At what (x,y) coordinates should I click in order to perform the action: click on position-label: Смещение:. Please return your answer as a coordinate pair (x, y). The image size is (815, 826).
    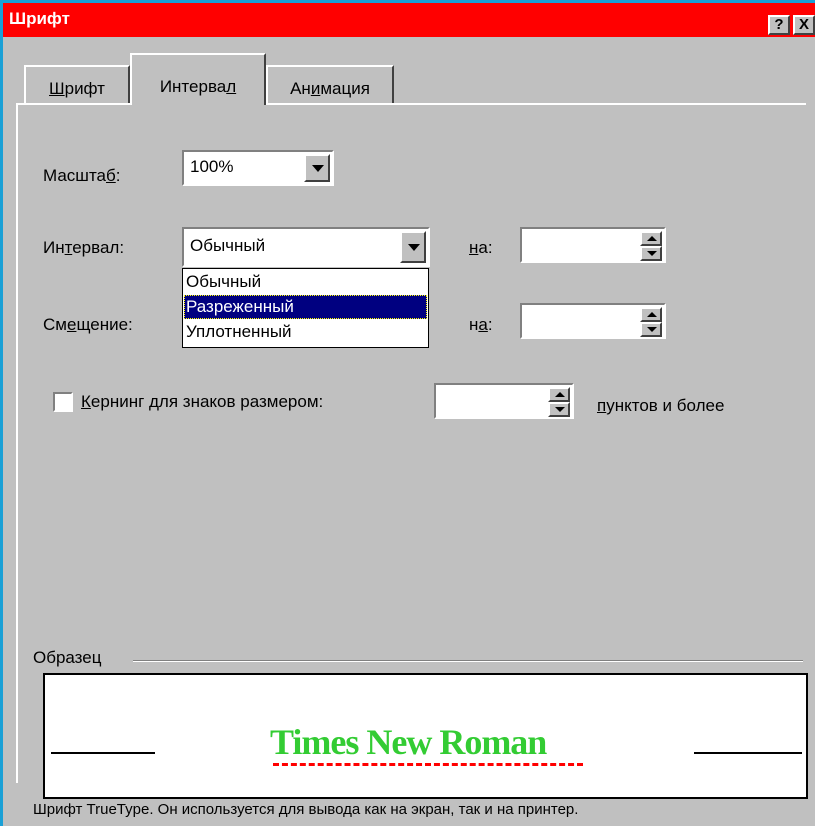
    Looking at the image, I should click on (88, 324).